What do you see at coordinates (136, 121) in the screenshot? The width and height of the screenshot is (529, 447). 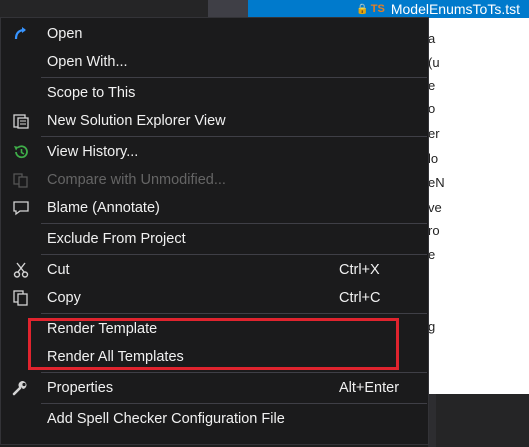 I see `menu-item-label: New Solution Explorer View` at bounding box center [136, 121].